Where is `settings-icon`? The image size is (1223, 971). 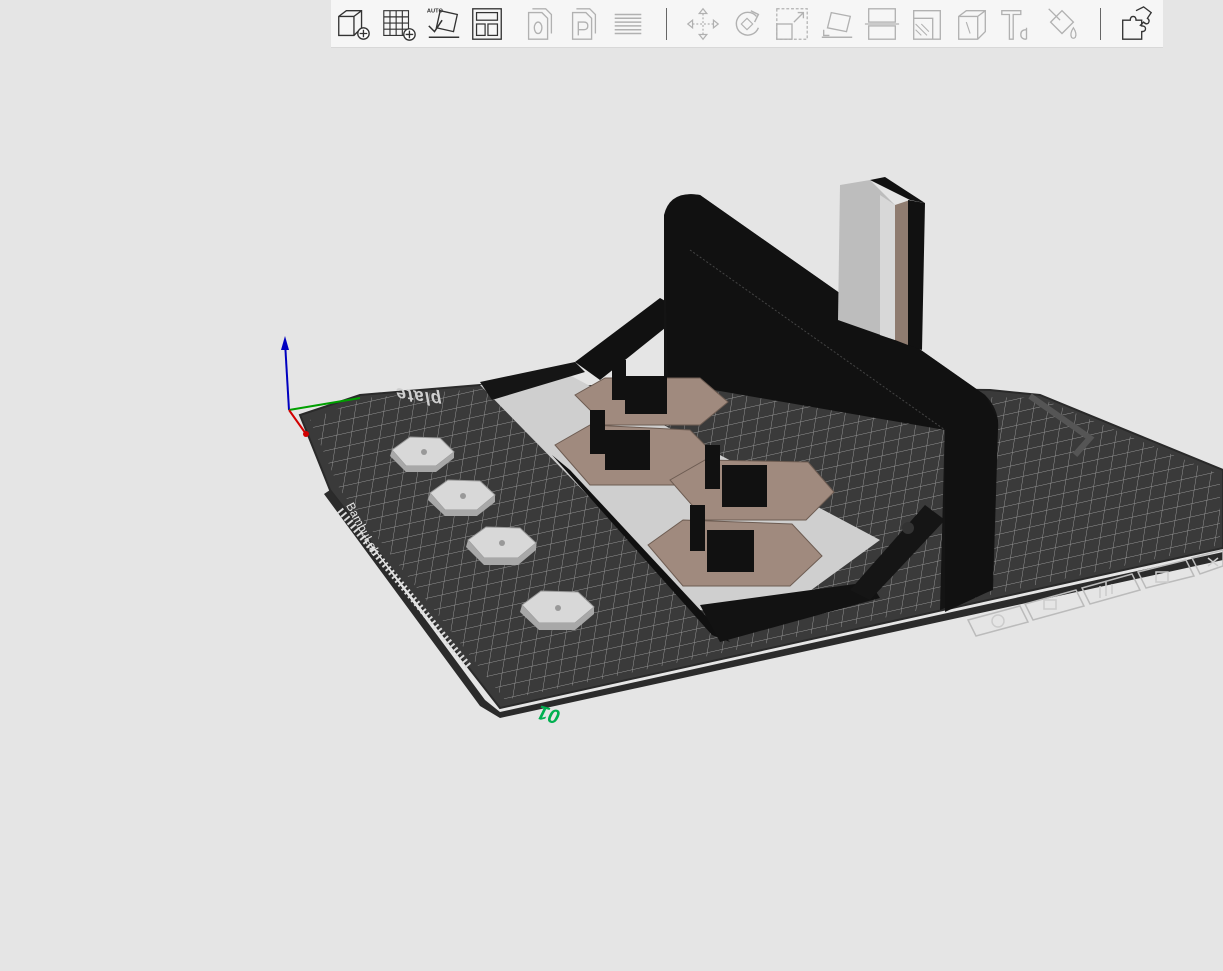 settings-icon is located at coordinates (998, 621).